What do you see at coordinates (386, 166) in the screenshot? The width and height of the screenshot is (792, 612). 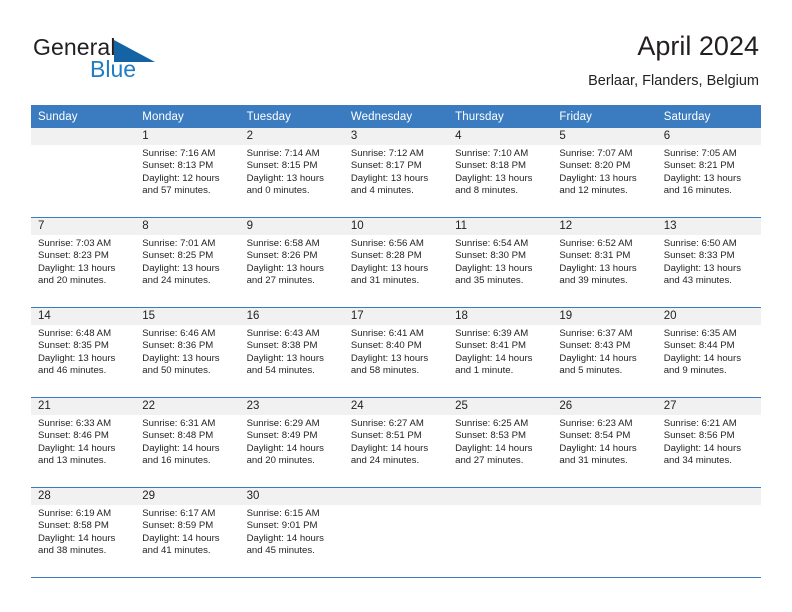 I see `sunset-text: Sunset: 8:17 PM` at bounding box center [386, 166].